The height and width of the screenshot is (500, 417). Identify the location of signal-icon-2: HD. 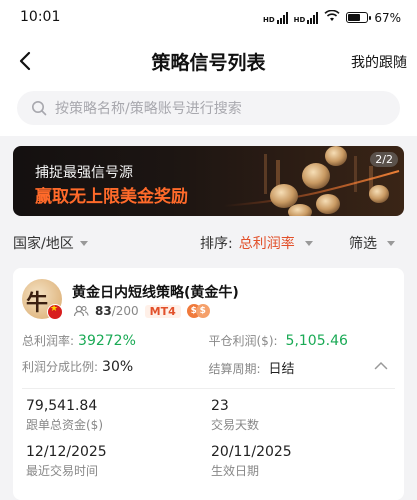
(306, 17).